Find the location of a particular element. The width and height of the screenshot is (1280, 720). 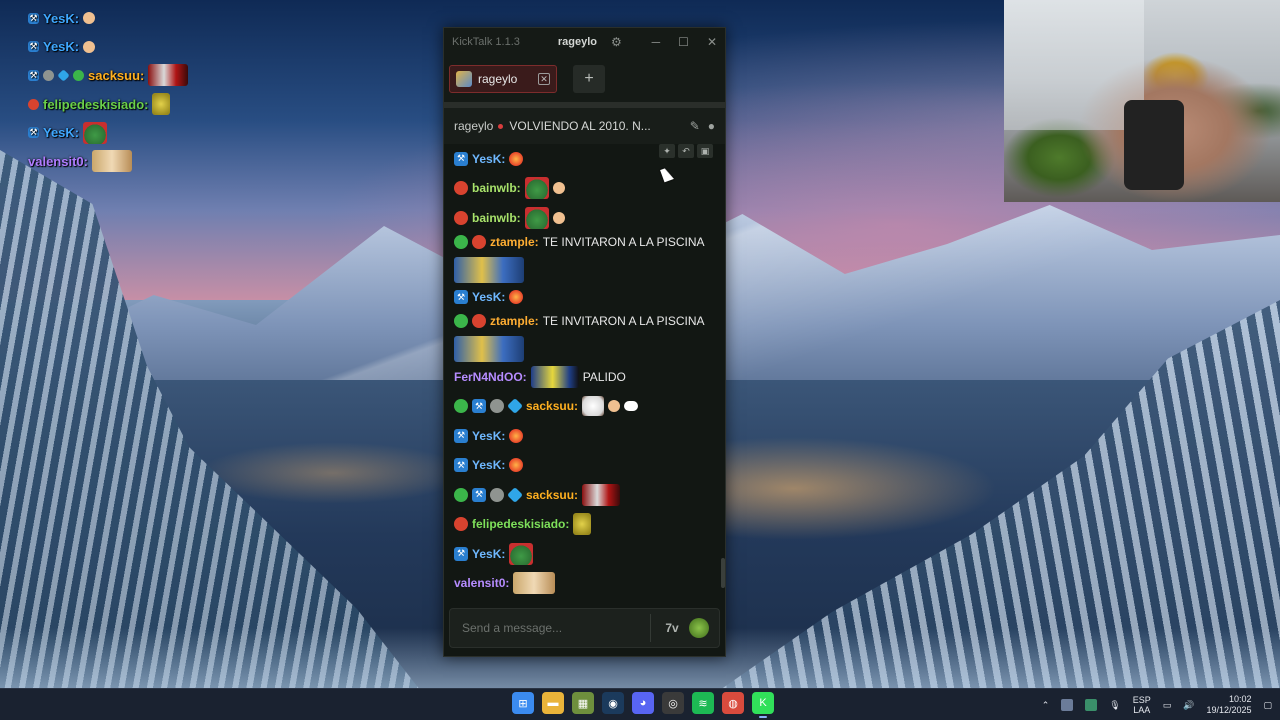

stream-chat-overlay: ⚒ YesK: ⚒ YesK: ⚒ sacksuu: felipedeskisiado is located at coordinates (178, 90).